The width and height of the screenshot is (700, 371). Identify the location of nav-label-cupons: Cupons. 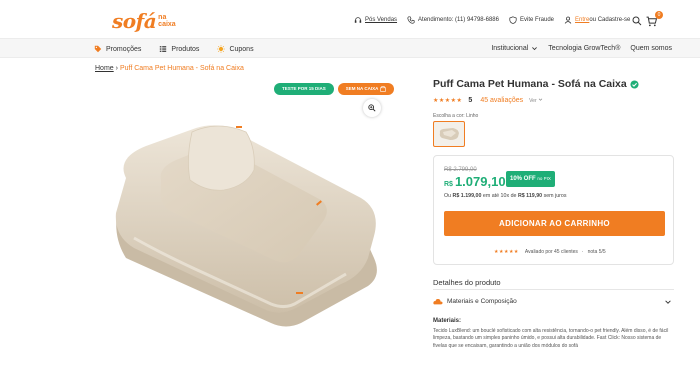
(241, 49).